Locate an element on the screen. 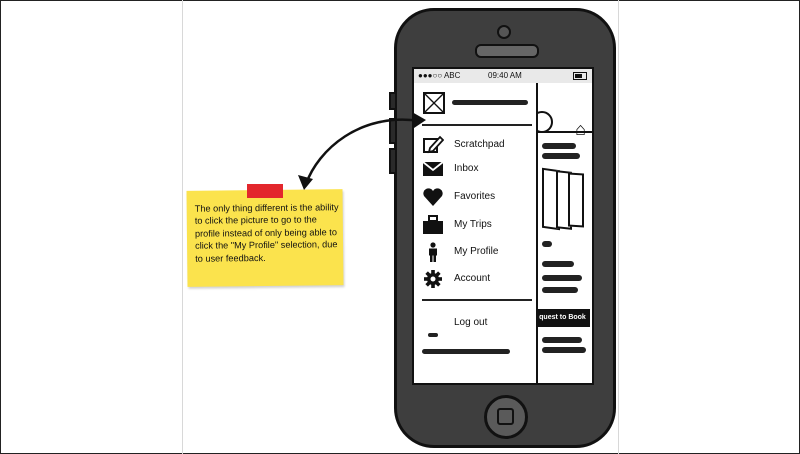  status-bar: ●●●○○ ABC 09:40 AM is located at coordinates (503, 76).